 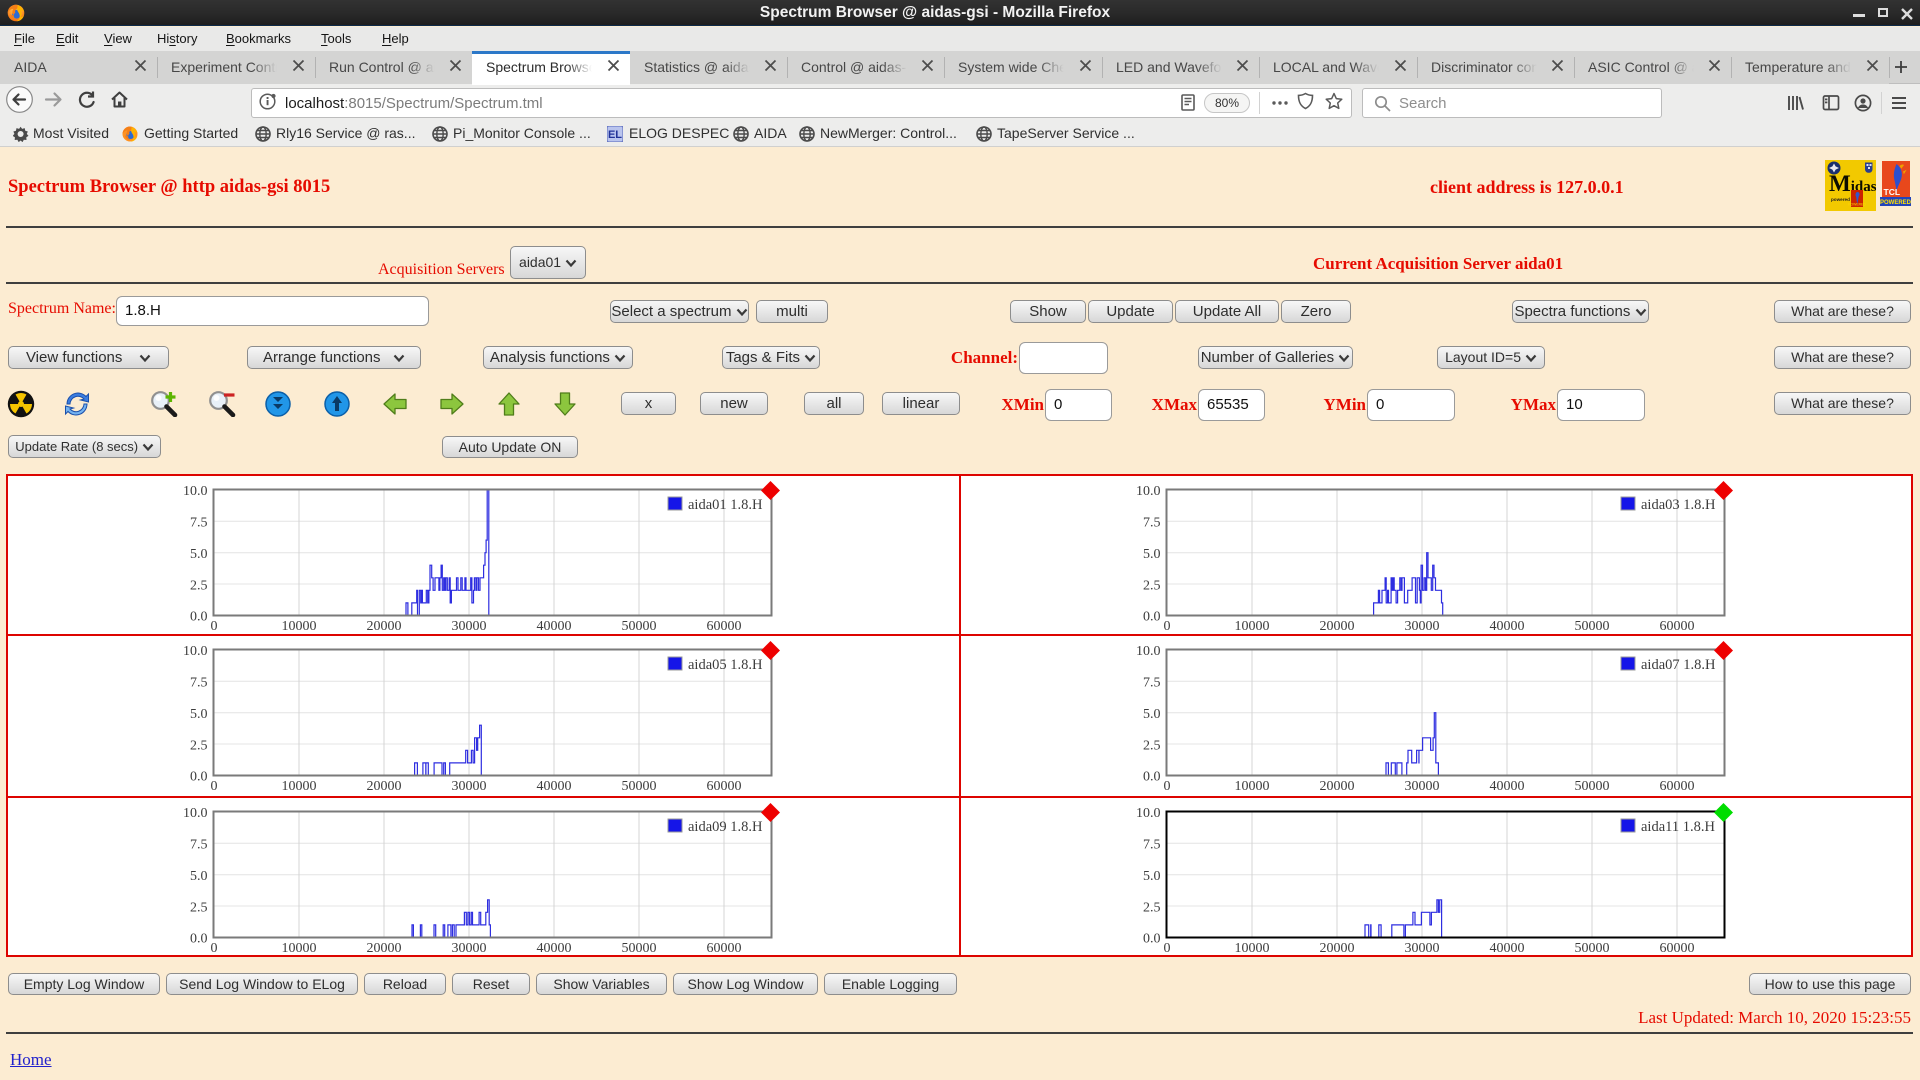 What do you see at coordinates (1678, 665) in the screenshot?
I see `svg-text: aida07 1.8.H` at bounding box center [1678, 665].